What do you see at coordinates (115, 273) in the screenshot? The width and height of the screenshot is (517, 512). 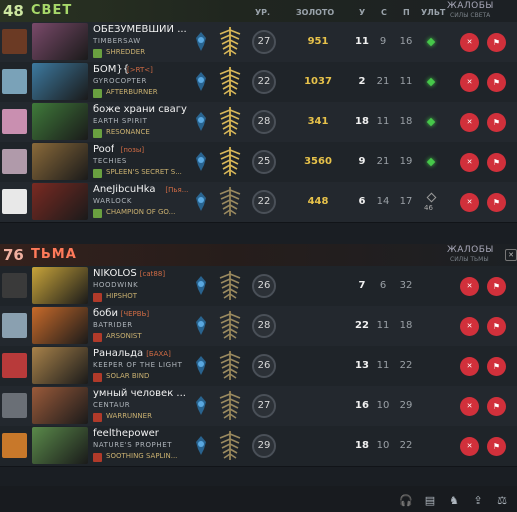 I see `player-name: NIKOLOS` at bounding box center [115, 273].